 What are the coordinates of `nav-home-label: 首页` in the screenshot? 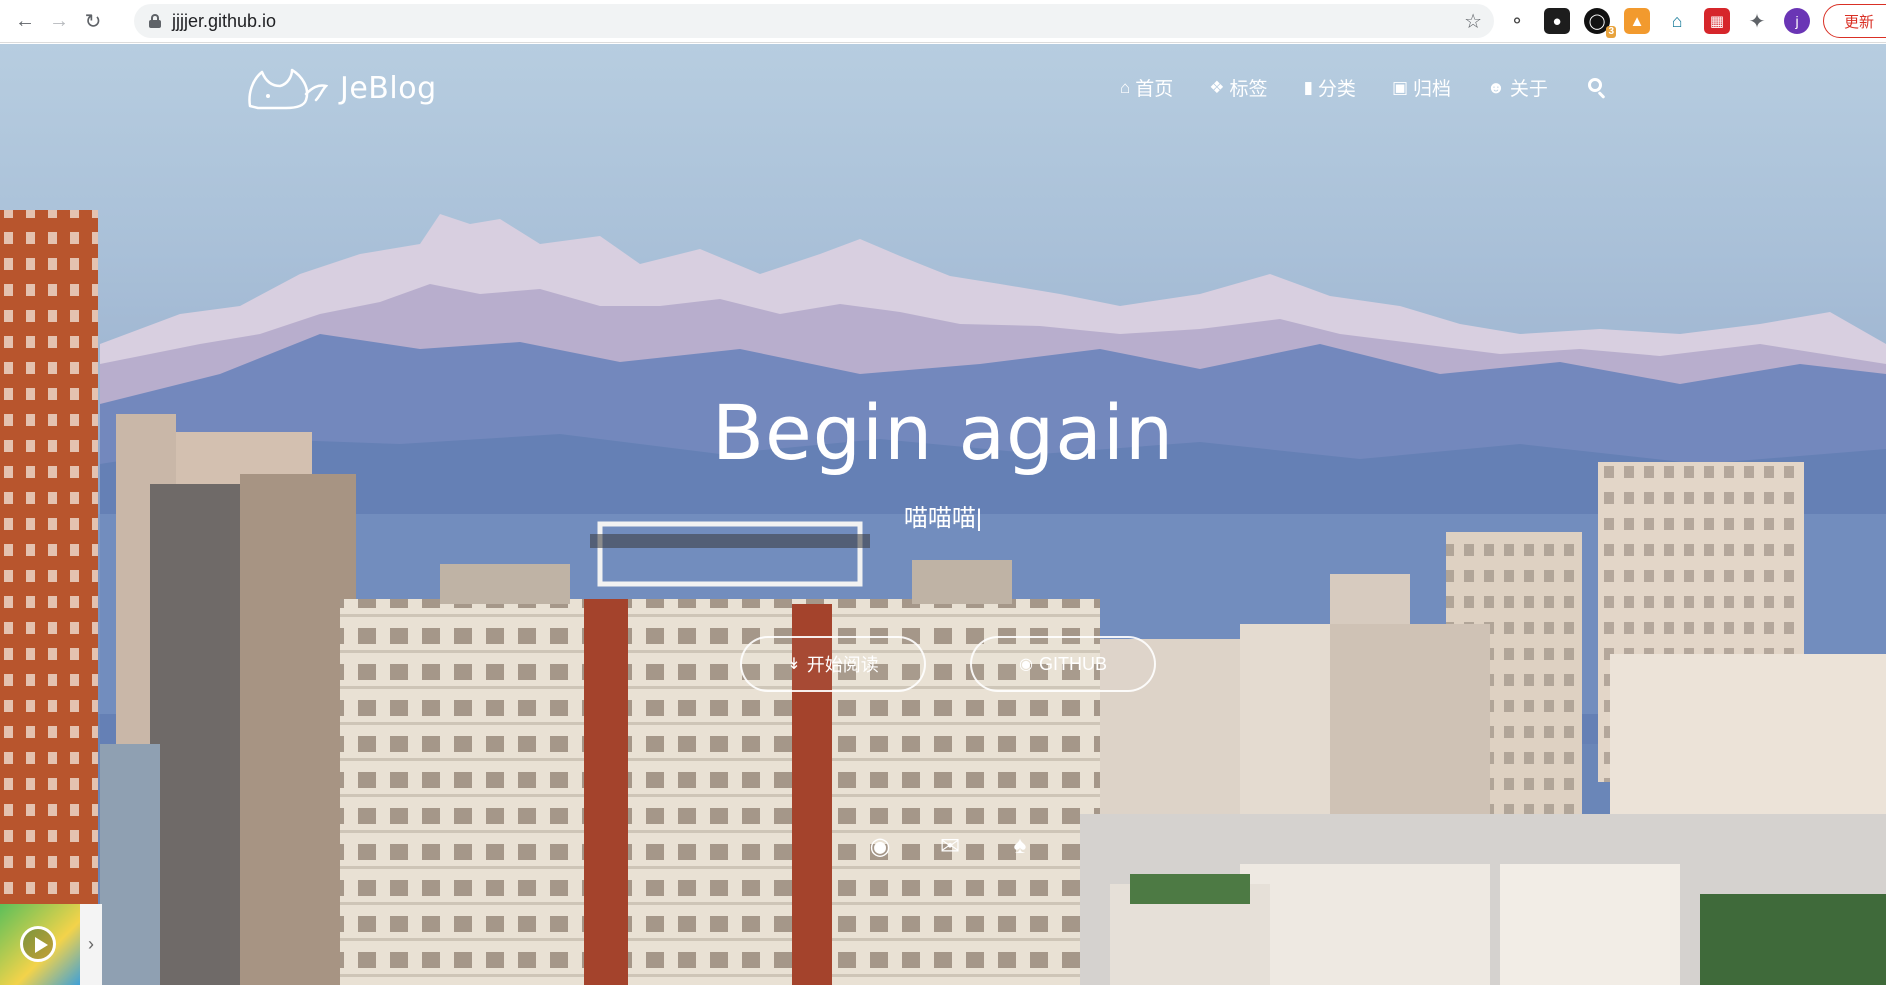 It's located at (1154, 89).